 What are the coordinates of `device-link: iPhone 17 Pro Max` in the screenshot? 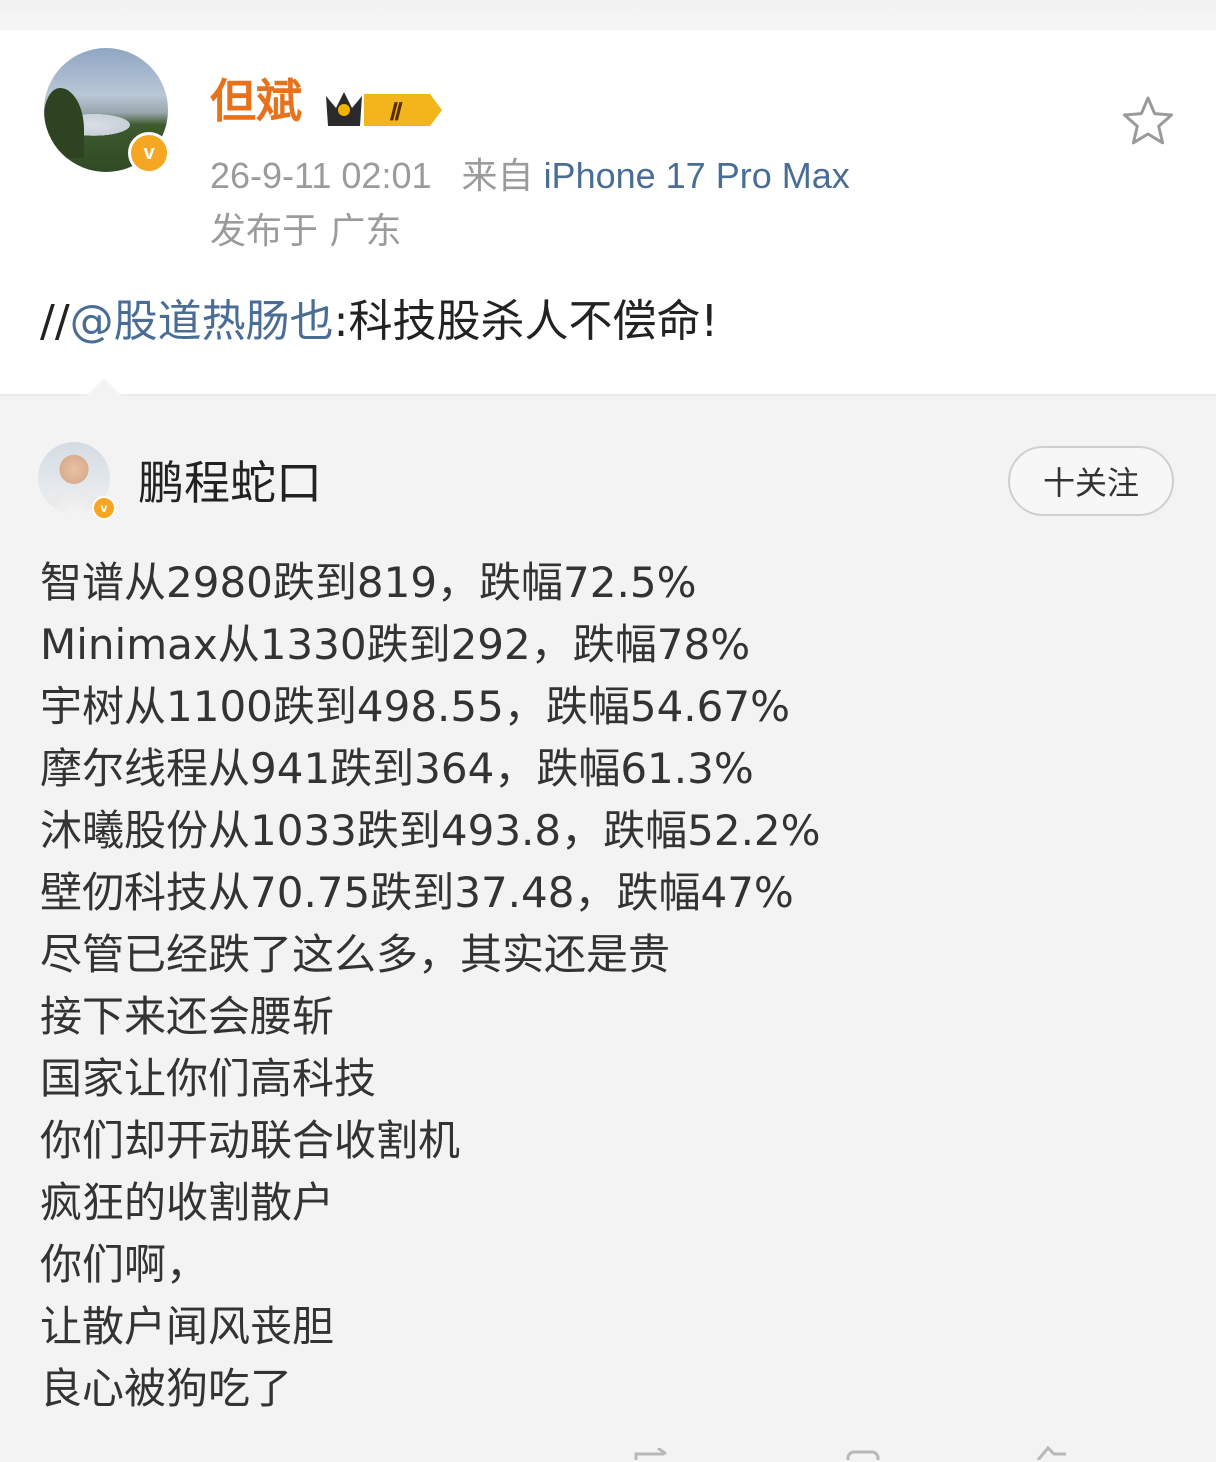 It's located at (697, 175).